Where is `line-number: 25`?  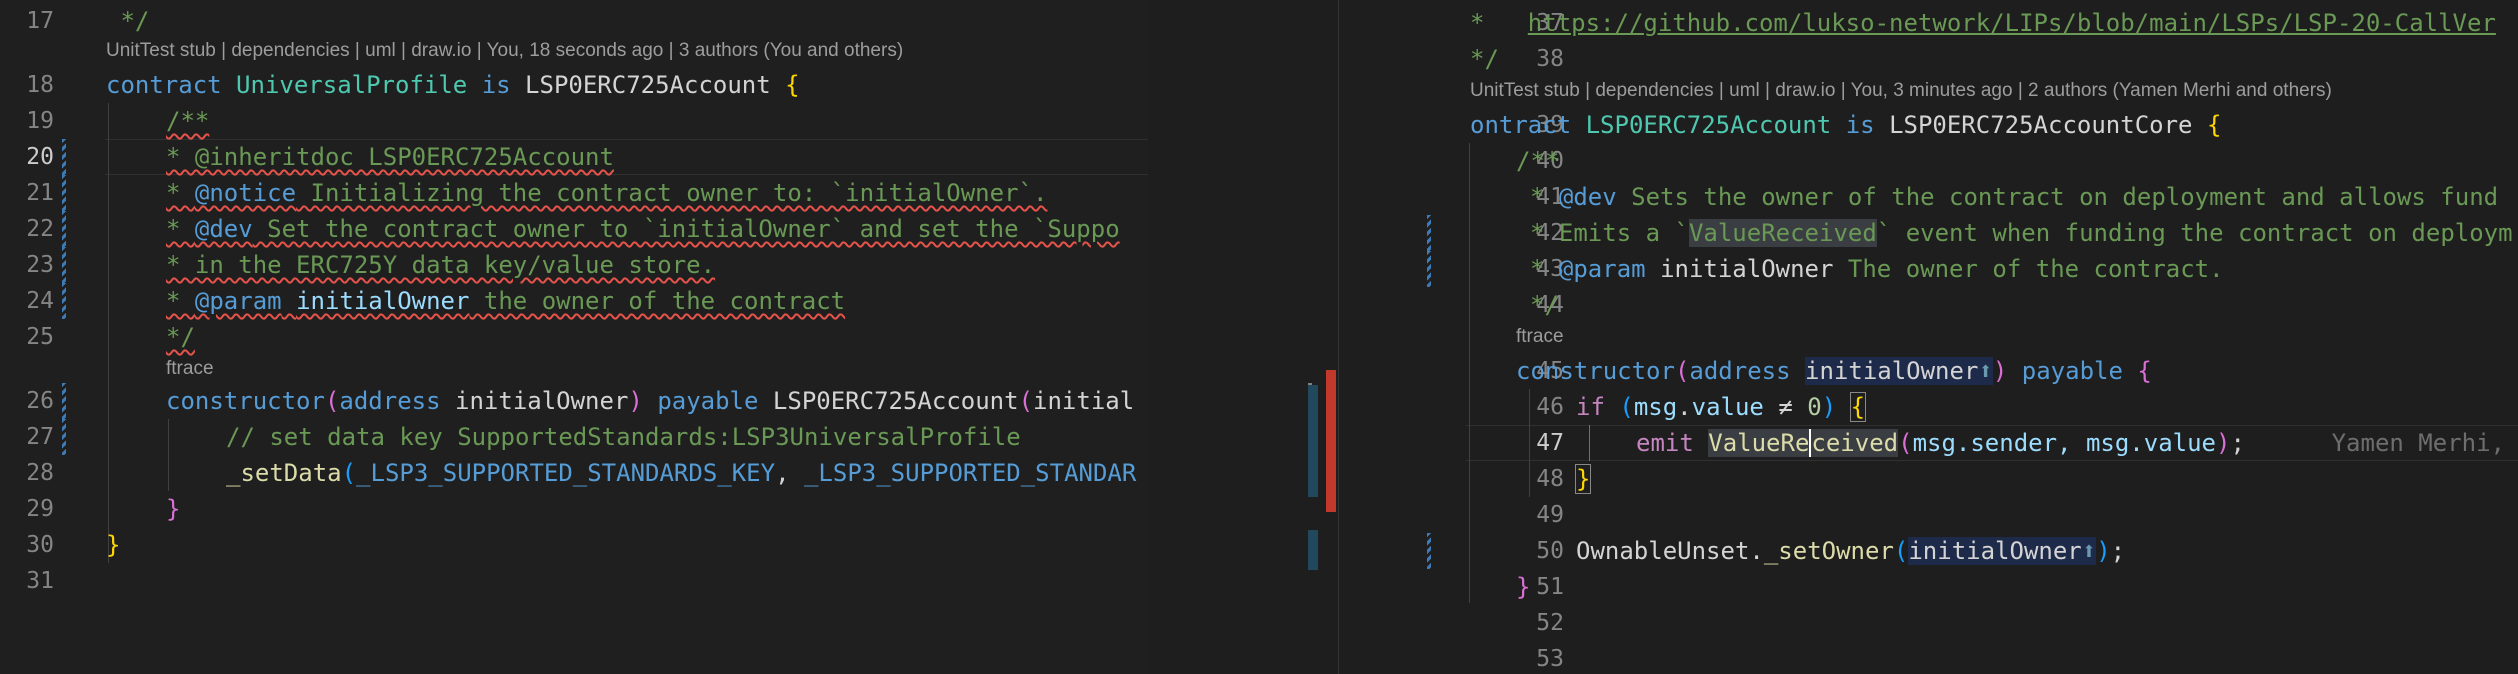 line-number: 25 is located at coordinates (40, 337).